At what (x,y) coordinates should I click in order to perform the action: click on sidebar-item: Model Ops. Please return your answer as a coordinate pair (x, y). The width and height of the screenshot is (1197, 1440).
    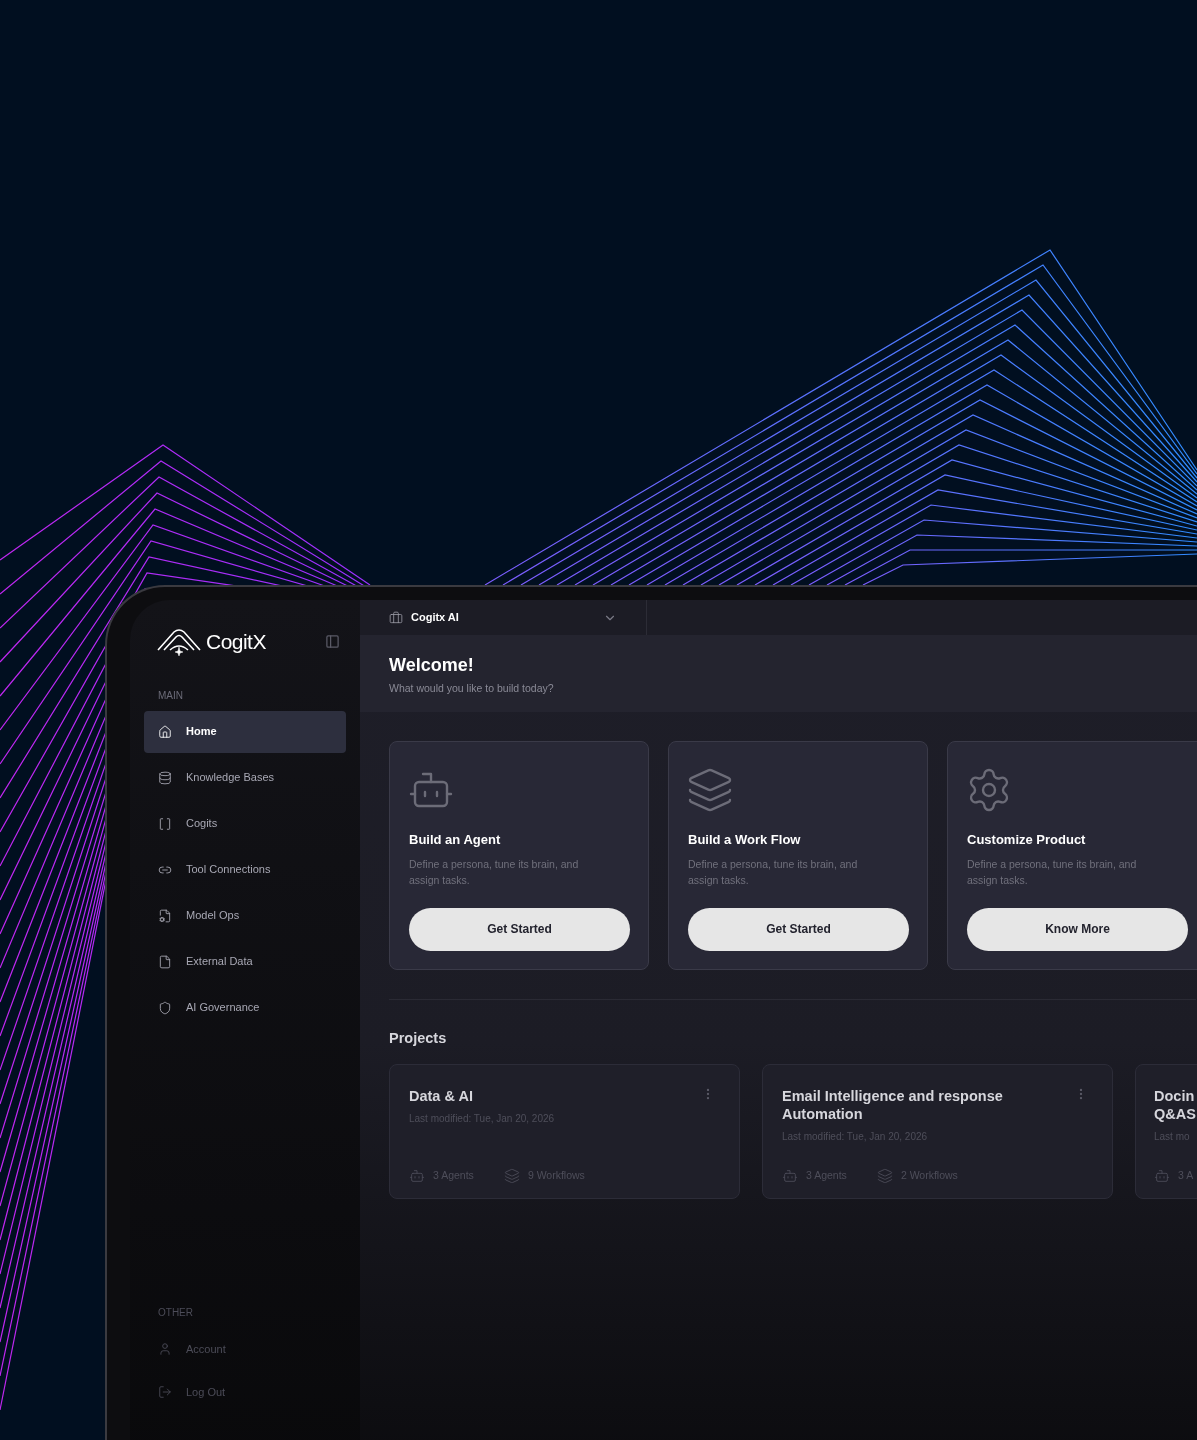
    Looking at the image, I should click on (245, 915).